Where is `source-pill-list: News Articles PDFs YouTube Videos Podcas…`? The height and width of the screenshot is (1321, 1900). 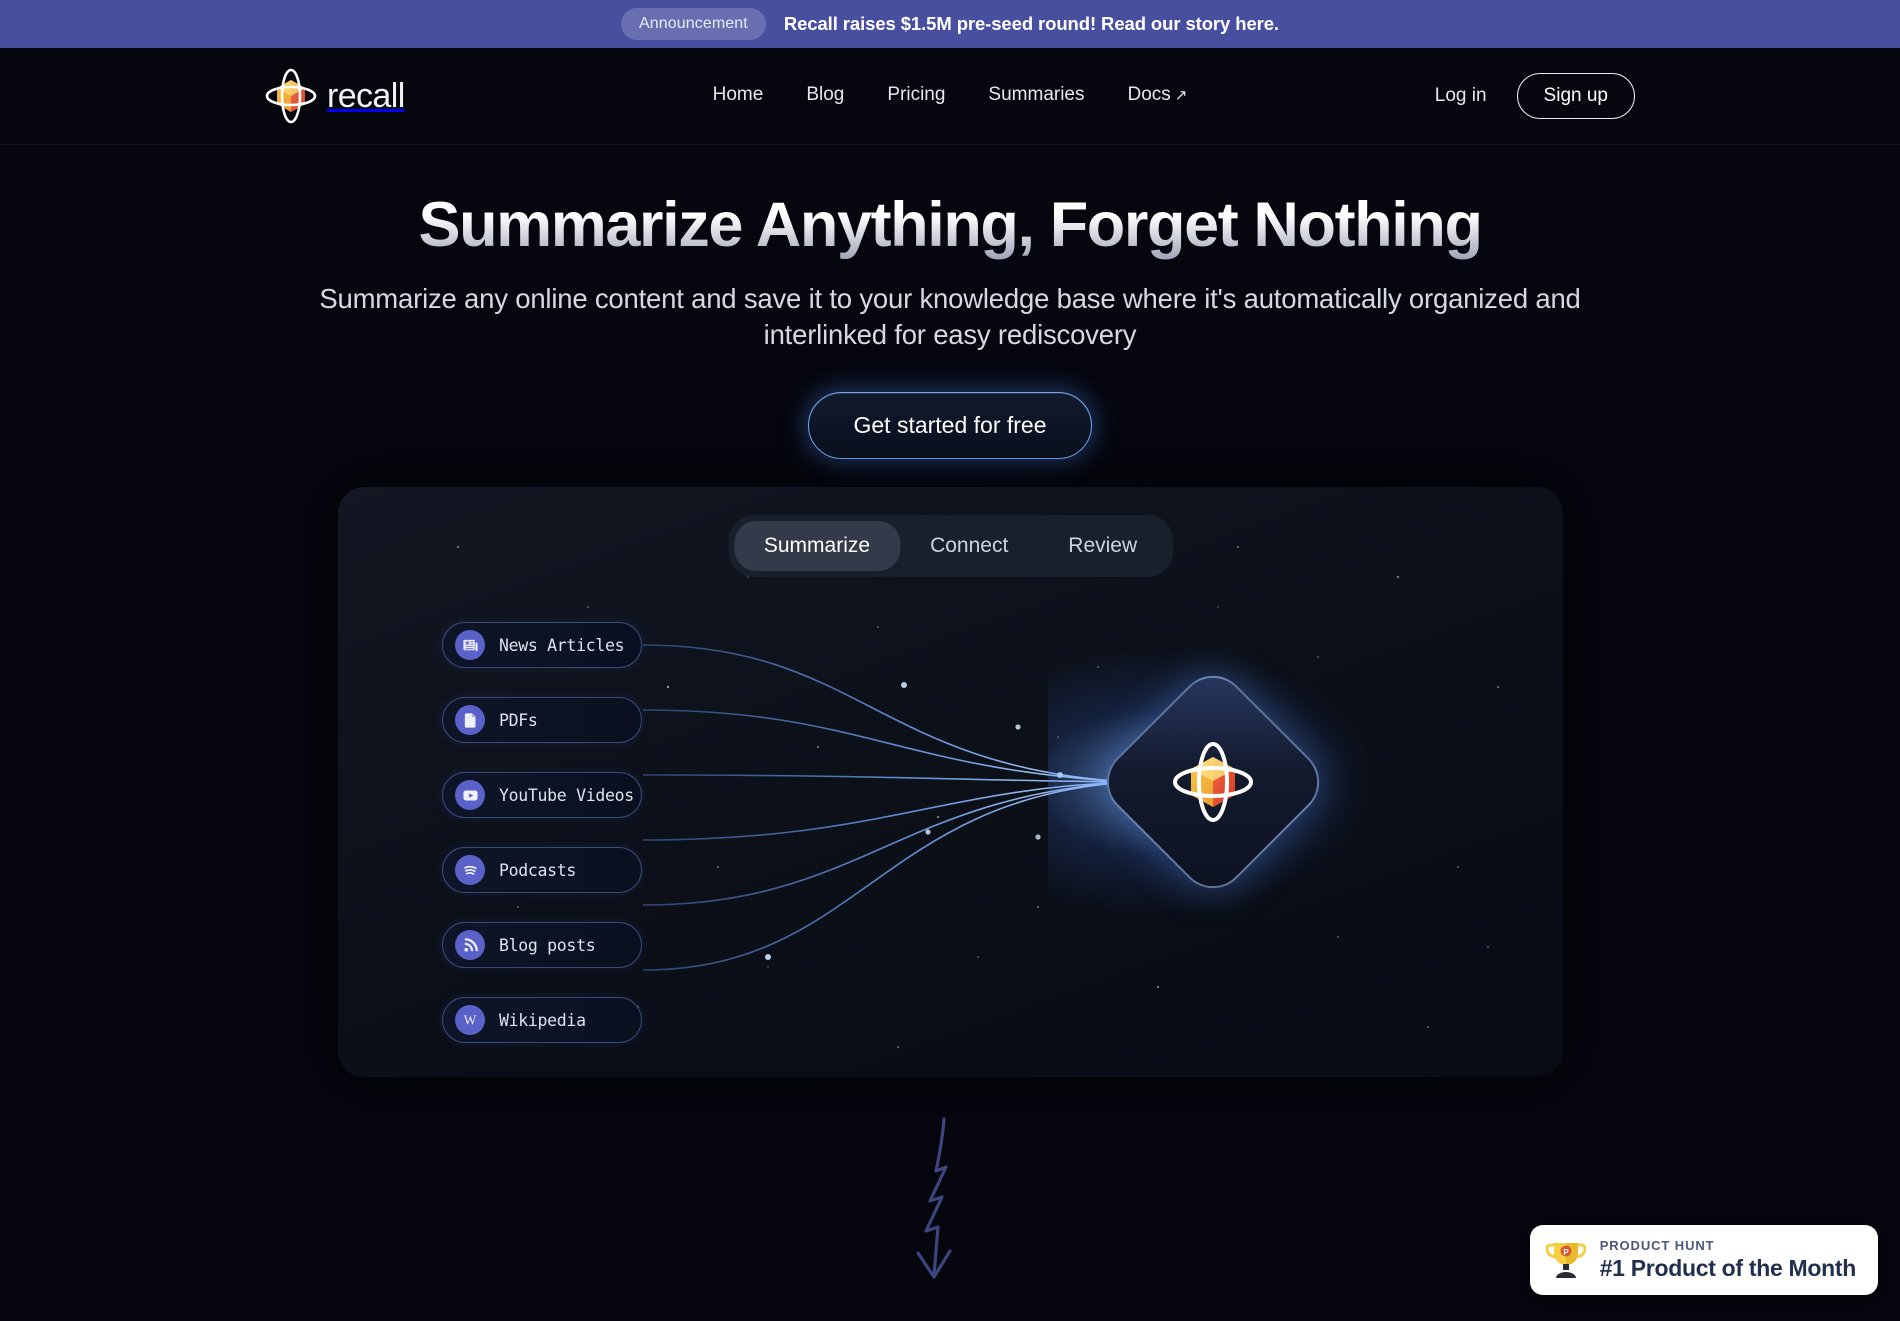 source-pill-list: News Articles PDFs YouTube Videos Podcas… is located at coordinates (542, 832).